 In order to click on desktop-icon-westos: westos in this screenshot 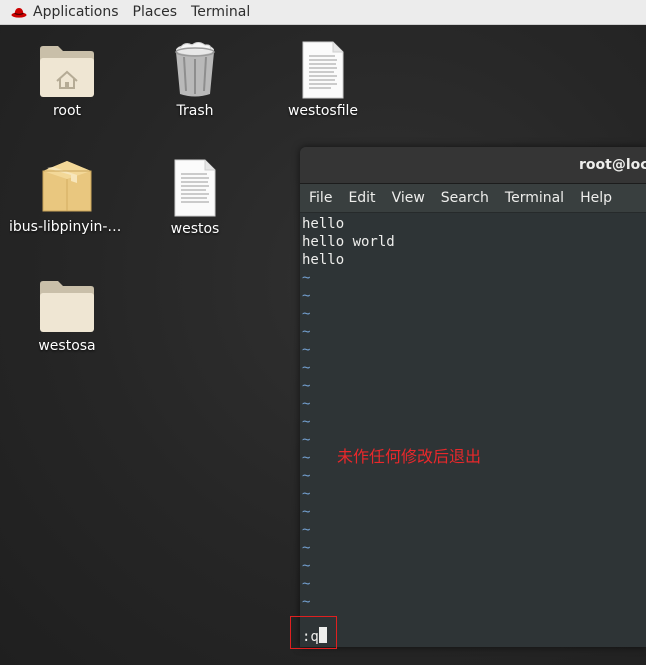, I will do `click(195, 196)`.